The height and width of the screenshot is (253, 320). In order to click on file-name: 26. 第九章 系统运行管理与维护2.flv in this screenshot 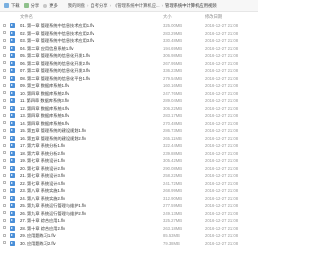, I will do `click(53, 214)`.